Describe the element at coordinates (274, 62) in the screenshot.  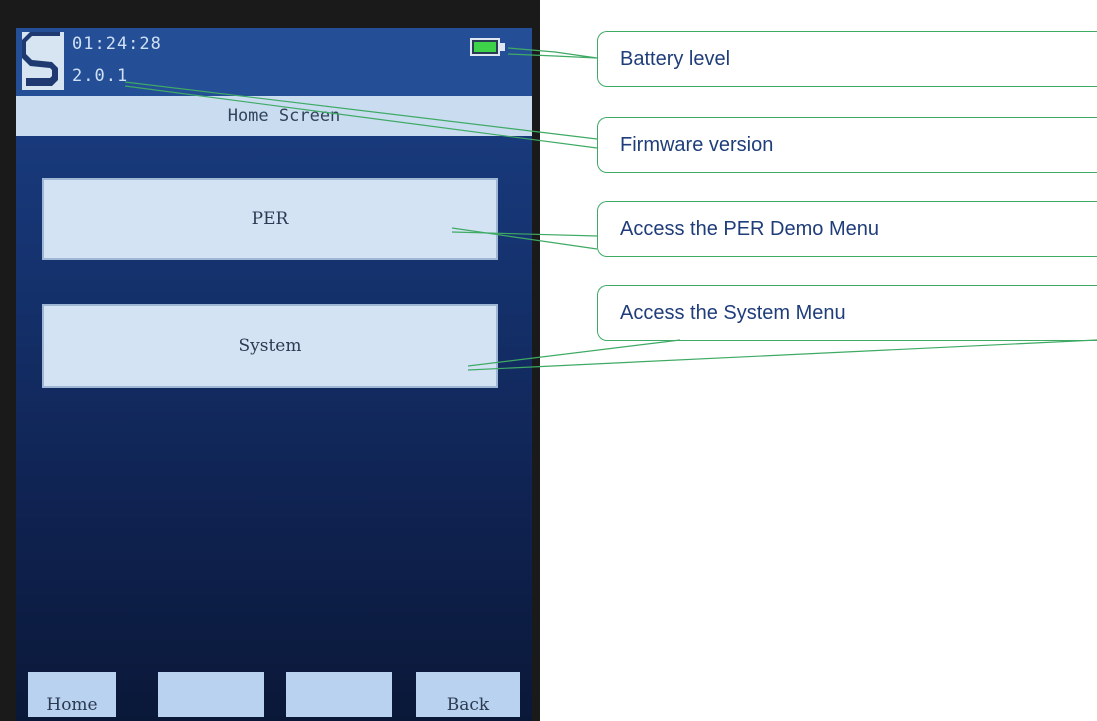
I see `status-bar: 01:24:28 2.0.1` at that location.